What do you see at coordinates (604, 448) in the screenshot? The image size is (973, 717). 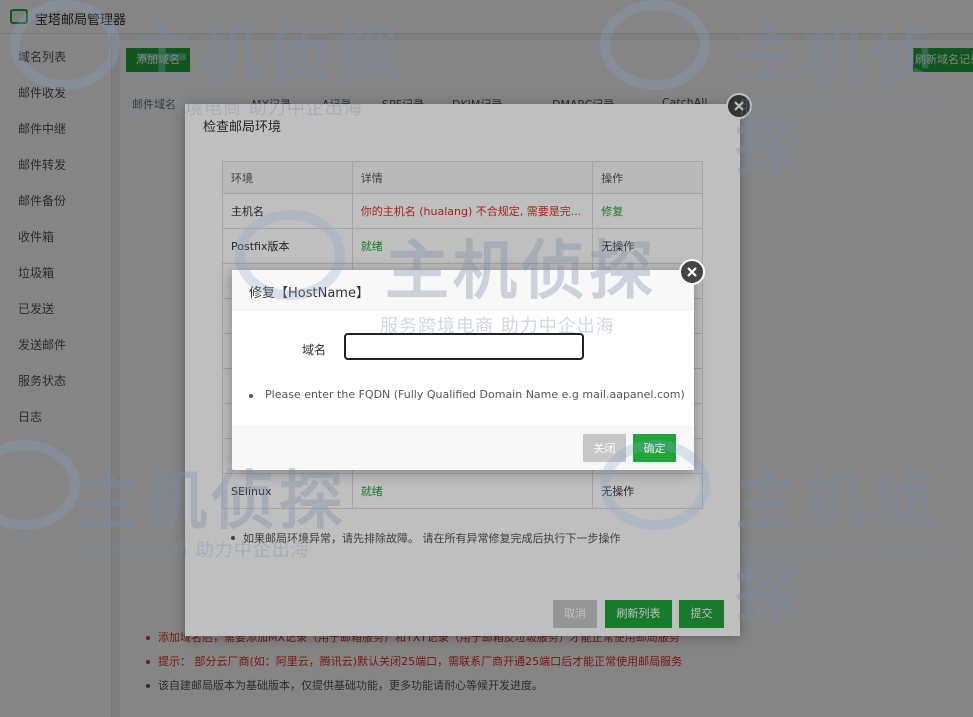 I see `close-button: 关闭` at bounding box center [604, 448].